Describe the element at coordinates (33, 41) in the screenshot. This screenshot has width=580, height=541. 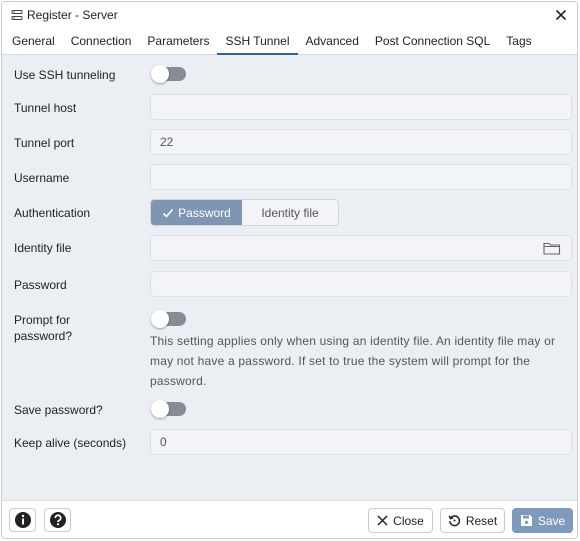
I see `tab-general: General` at that location.